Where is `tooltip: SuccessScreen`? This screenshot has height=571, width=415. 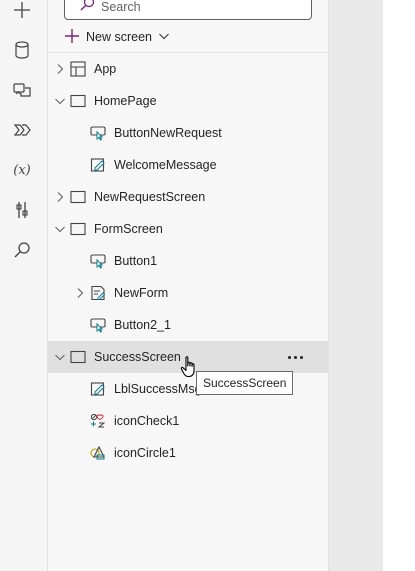
tooltip: SuccessScreen is located at coordinates (245, 383).